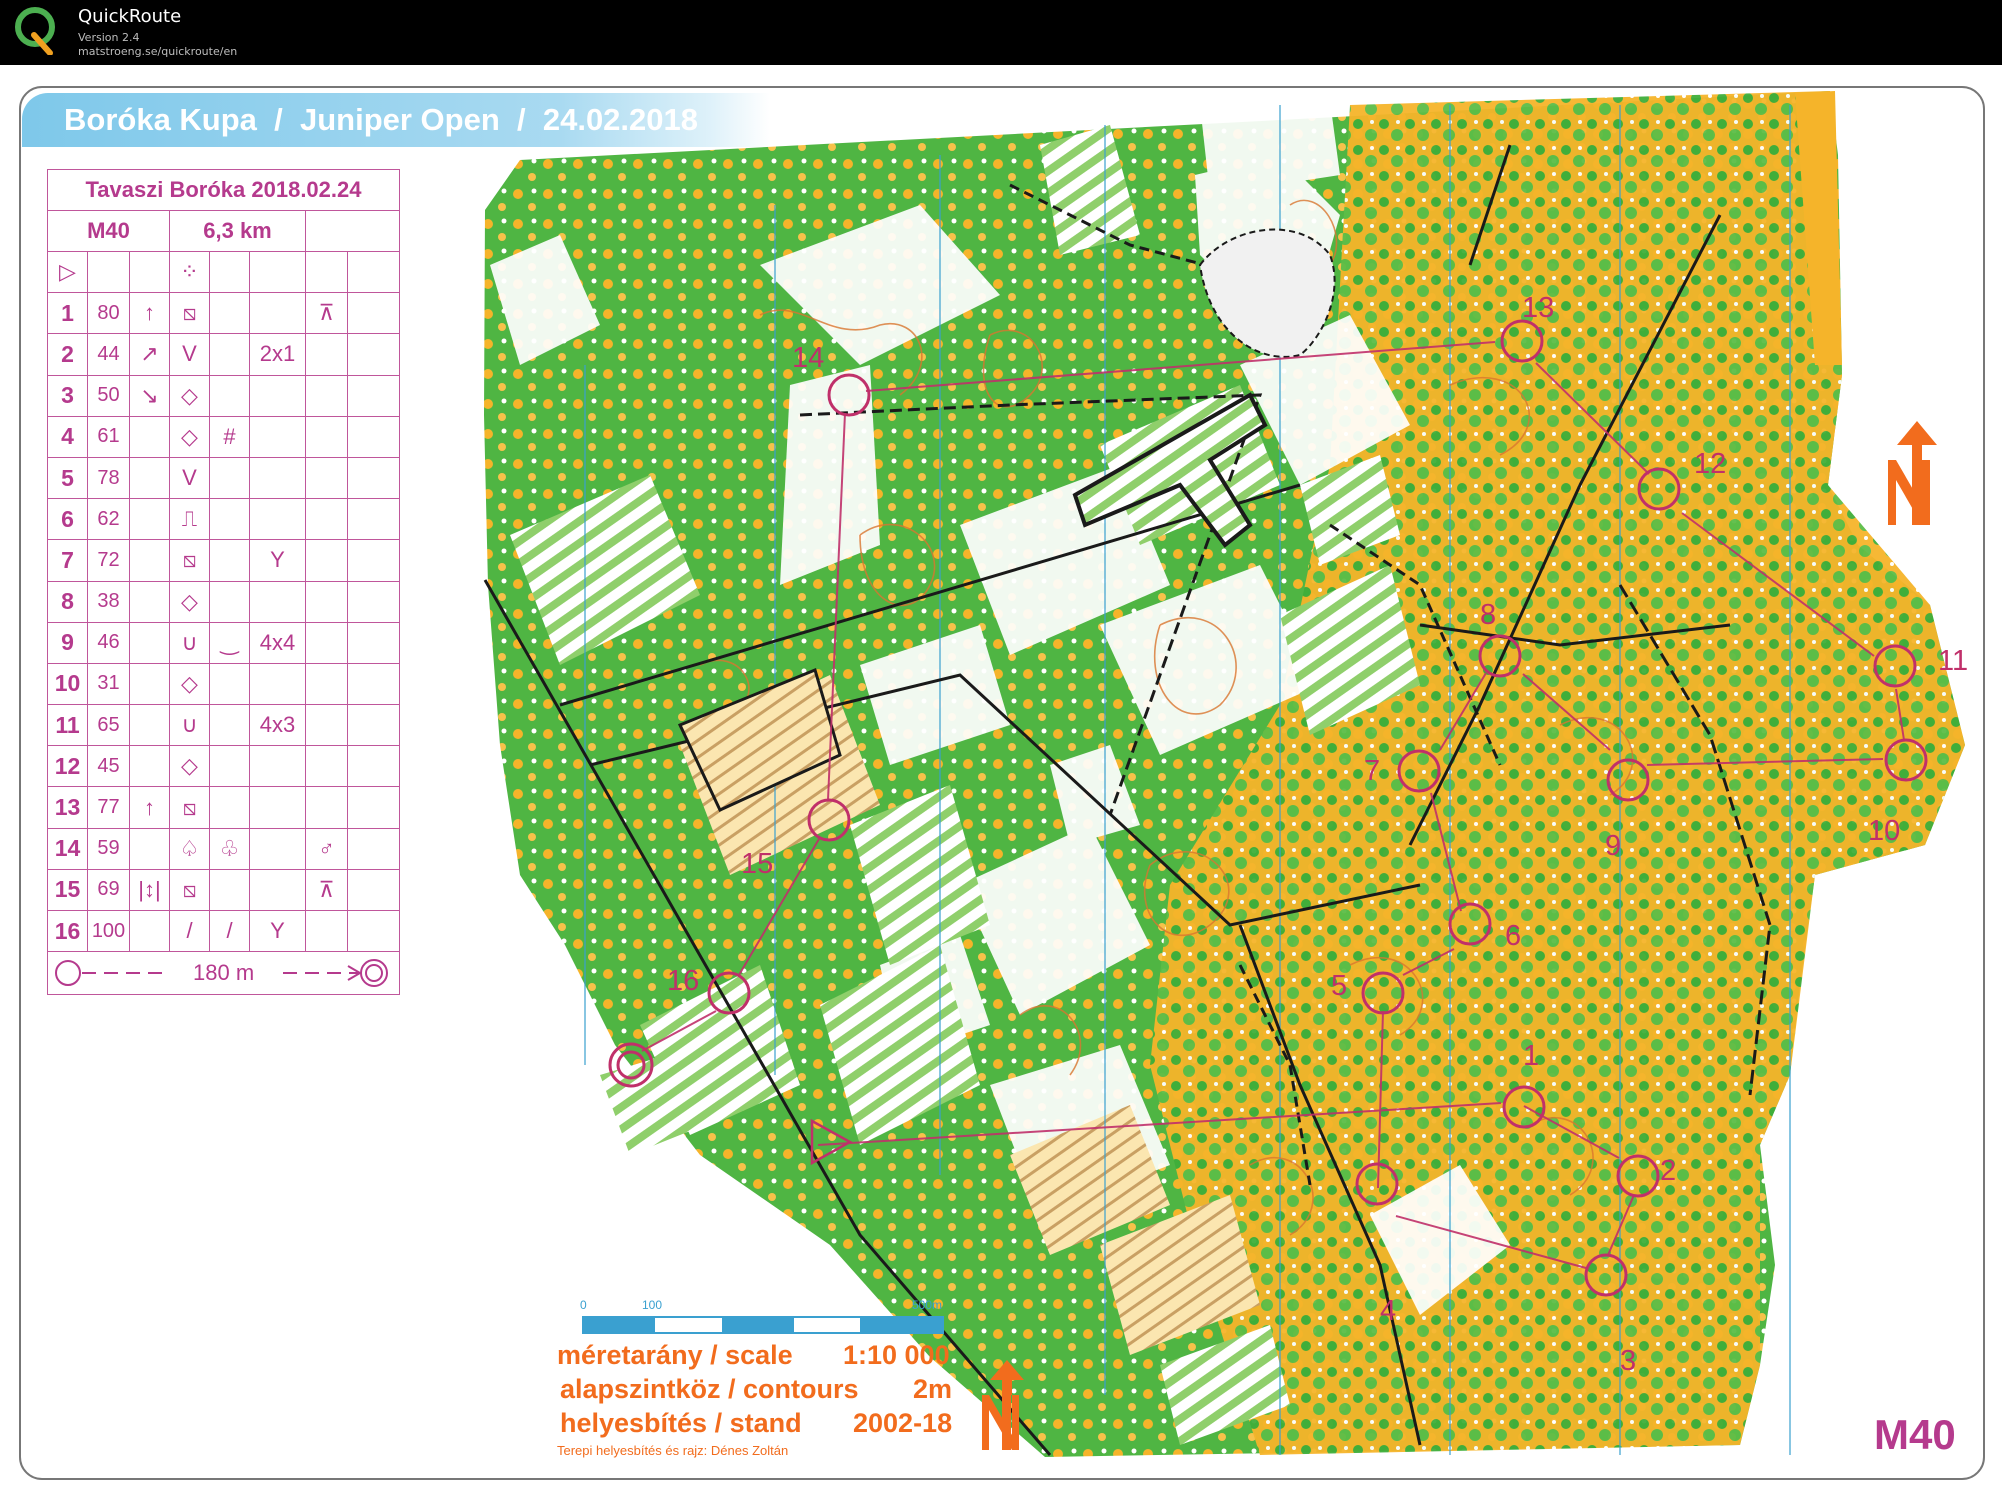 This screenshot has height=1489, width=2002. I want to click on cd-control-row: 7 72 ⧅ Y, so click(223, 560).